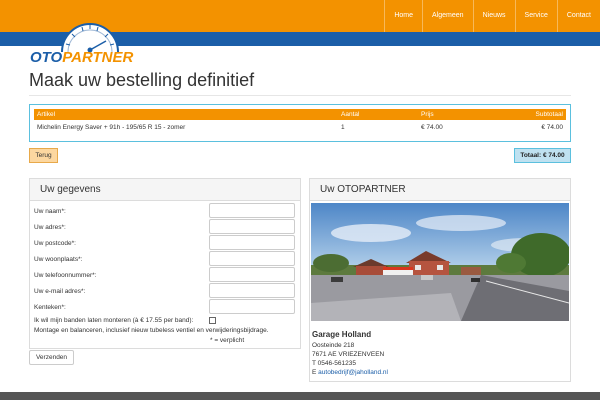 Image resolution: width=600 pixels, height=400 pixels. I want to click on footer-bar, so click(300, 396).